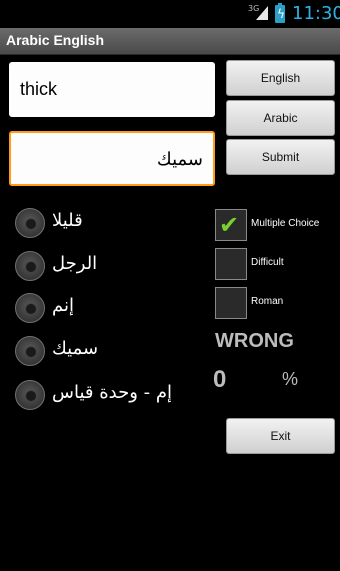 The image size is (340, 571). I want to click on arabic-input: سميك, so click(112, 158).